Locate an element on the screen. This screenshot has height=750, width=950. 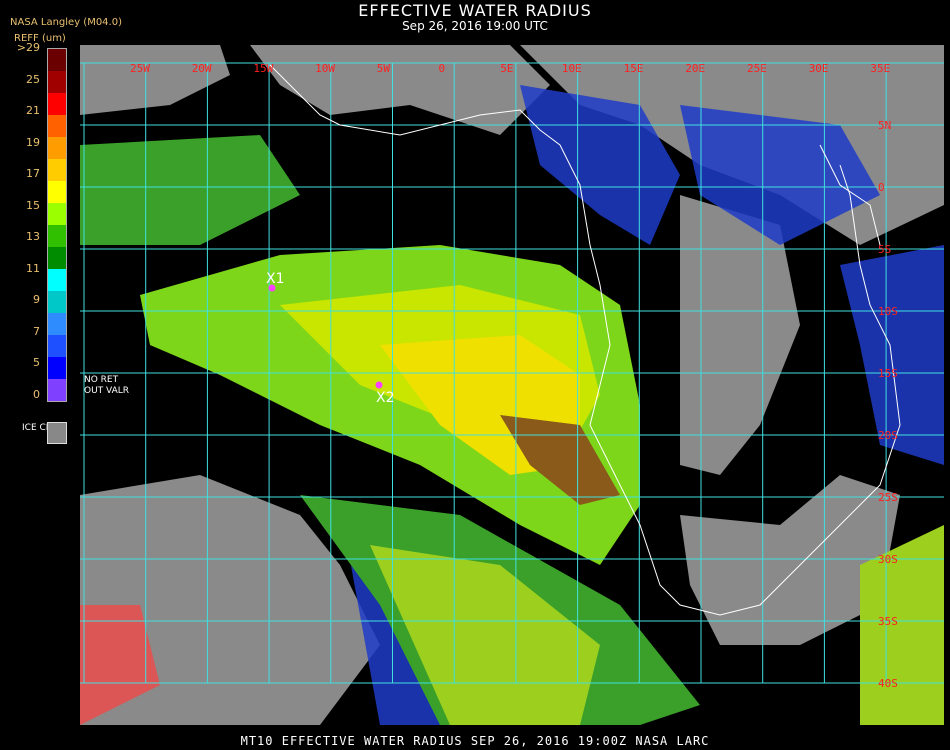
legend-tick: 21 is located at coordinates (33, 110).